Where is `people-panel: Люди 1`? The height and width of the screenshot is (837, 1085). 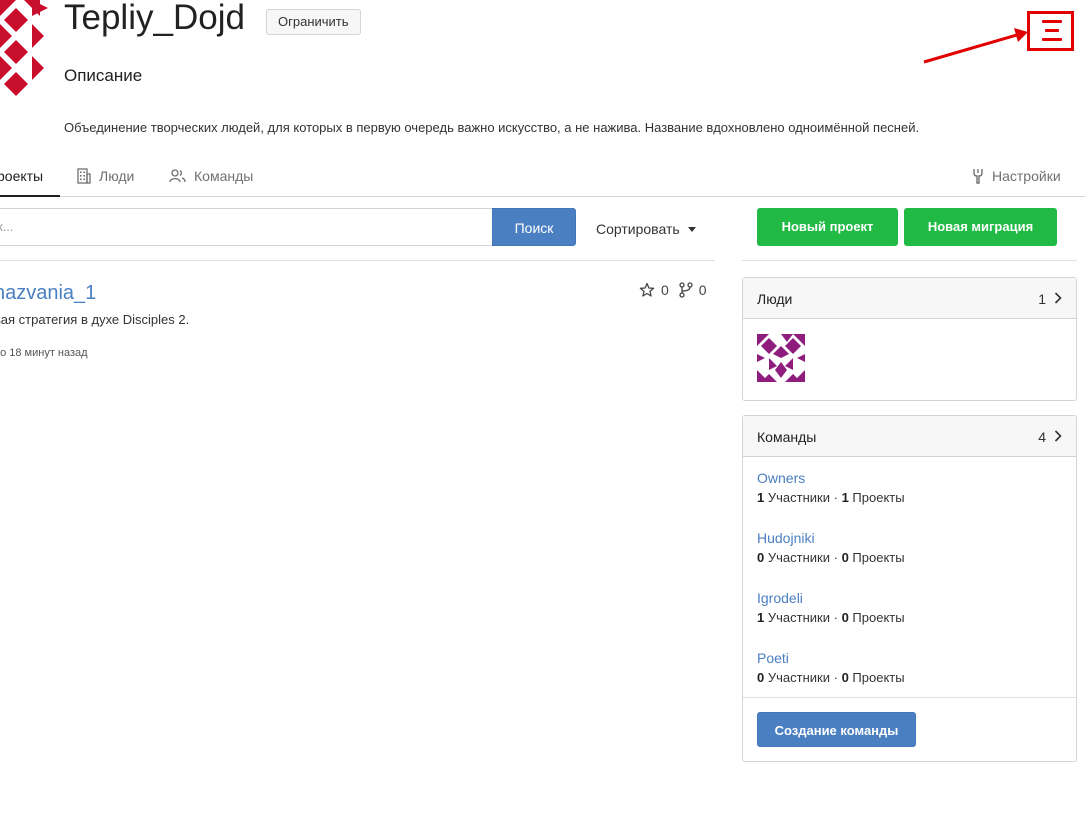
people-panel: Люди 1 is located at coordinates (909, 339).